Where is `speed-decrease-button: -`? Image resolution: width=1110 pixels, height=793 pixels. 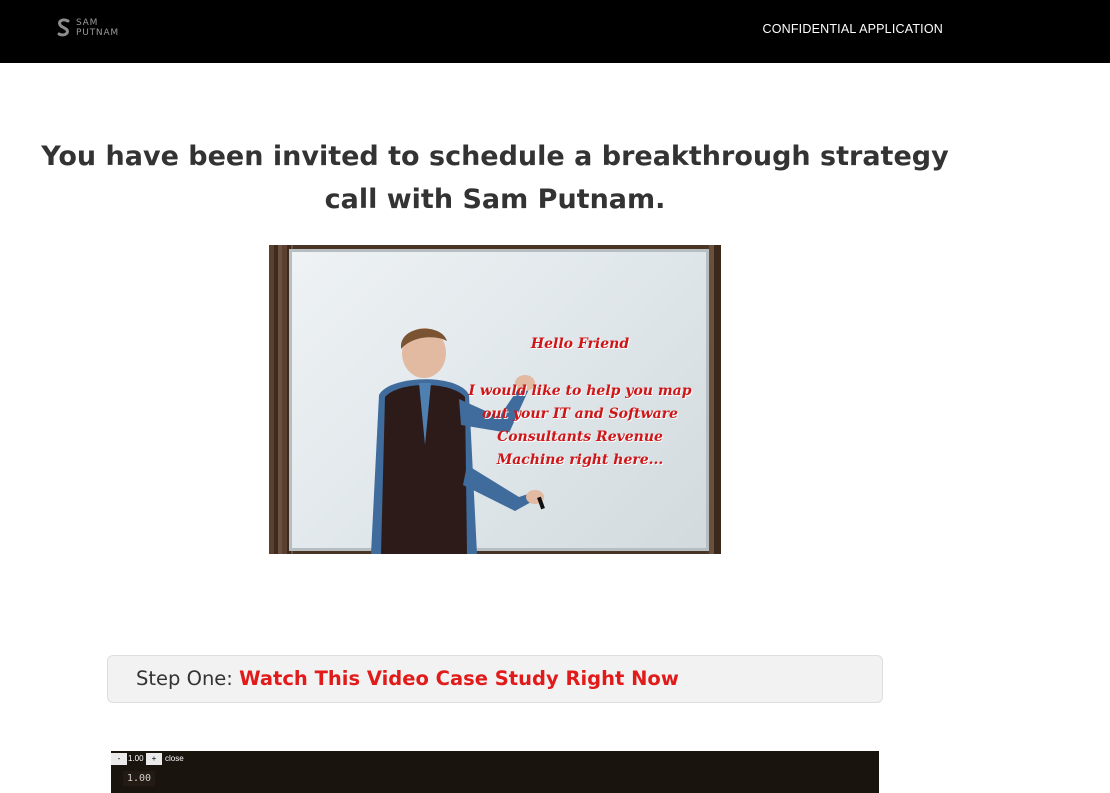 speed-decrease-button: - is located at coordinates (119, 759).